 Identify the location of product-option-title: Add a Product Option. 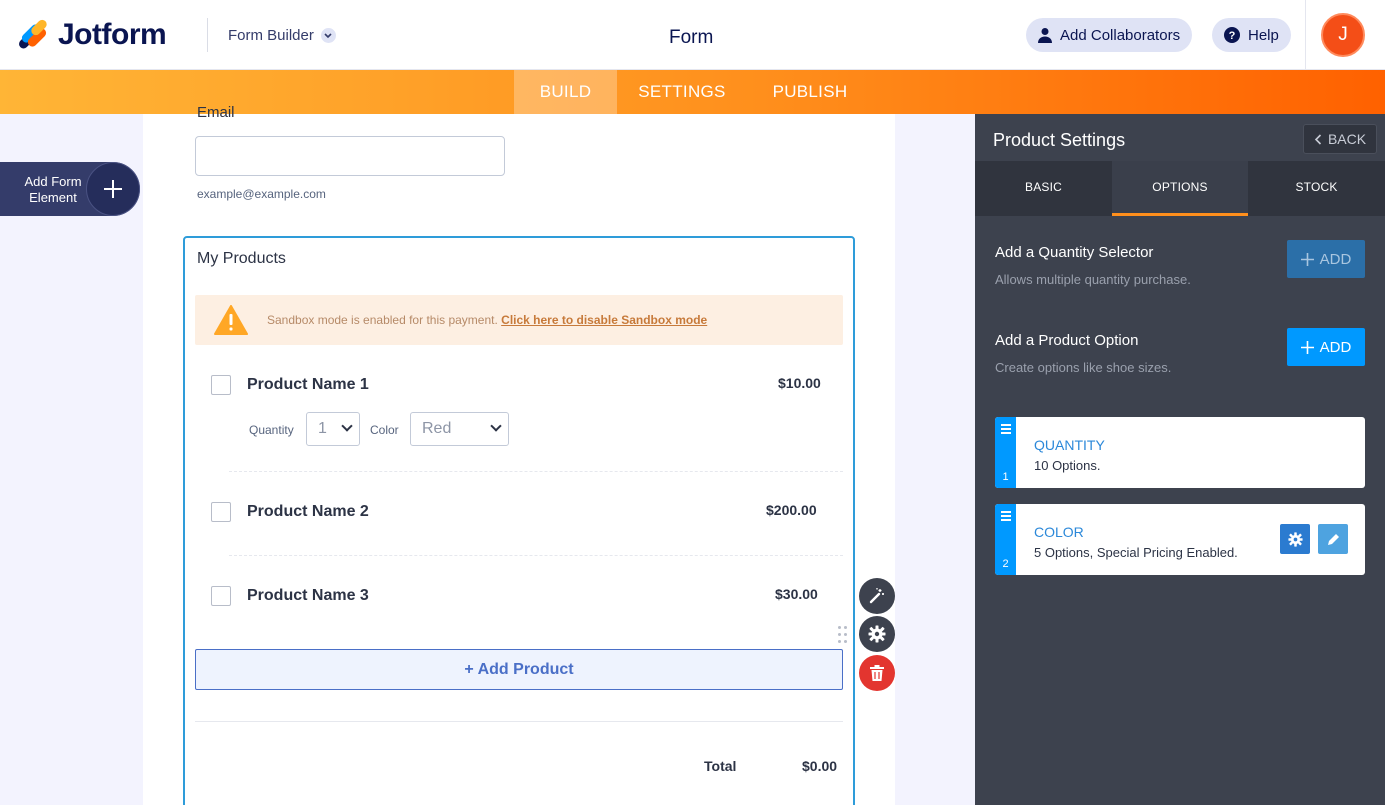
(1067, 340).